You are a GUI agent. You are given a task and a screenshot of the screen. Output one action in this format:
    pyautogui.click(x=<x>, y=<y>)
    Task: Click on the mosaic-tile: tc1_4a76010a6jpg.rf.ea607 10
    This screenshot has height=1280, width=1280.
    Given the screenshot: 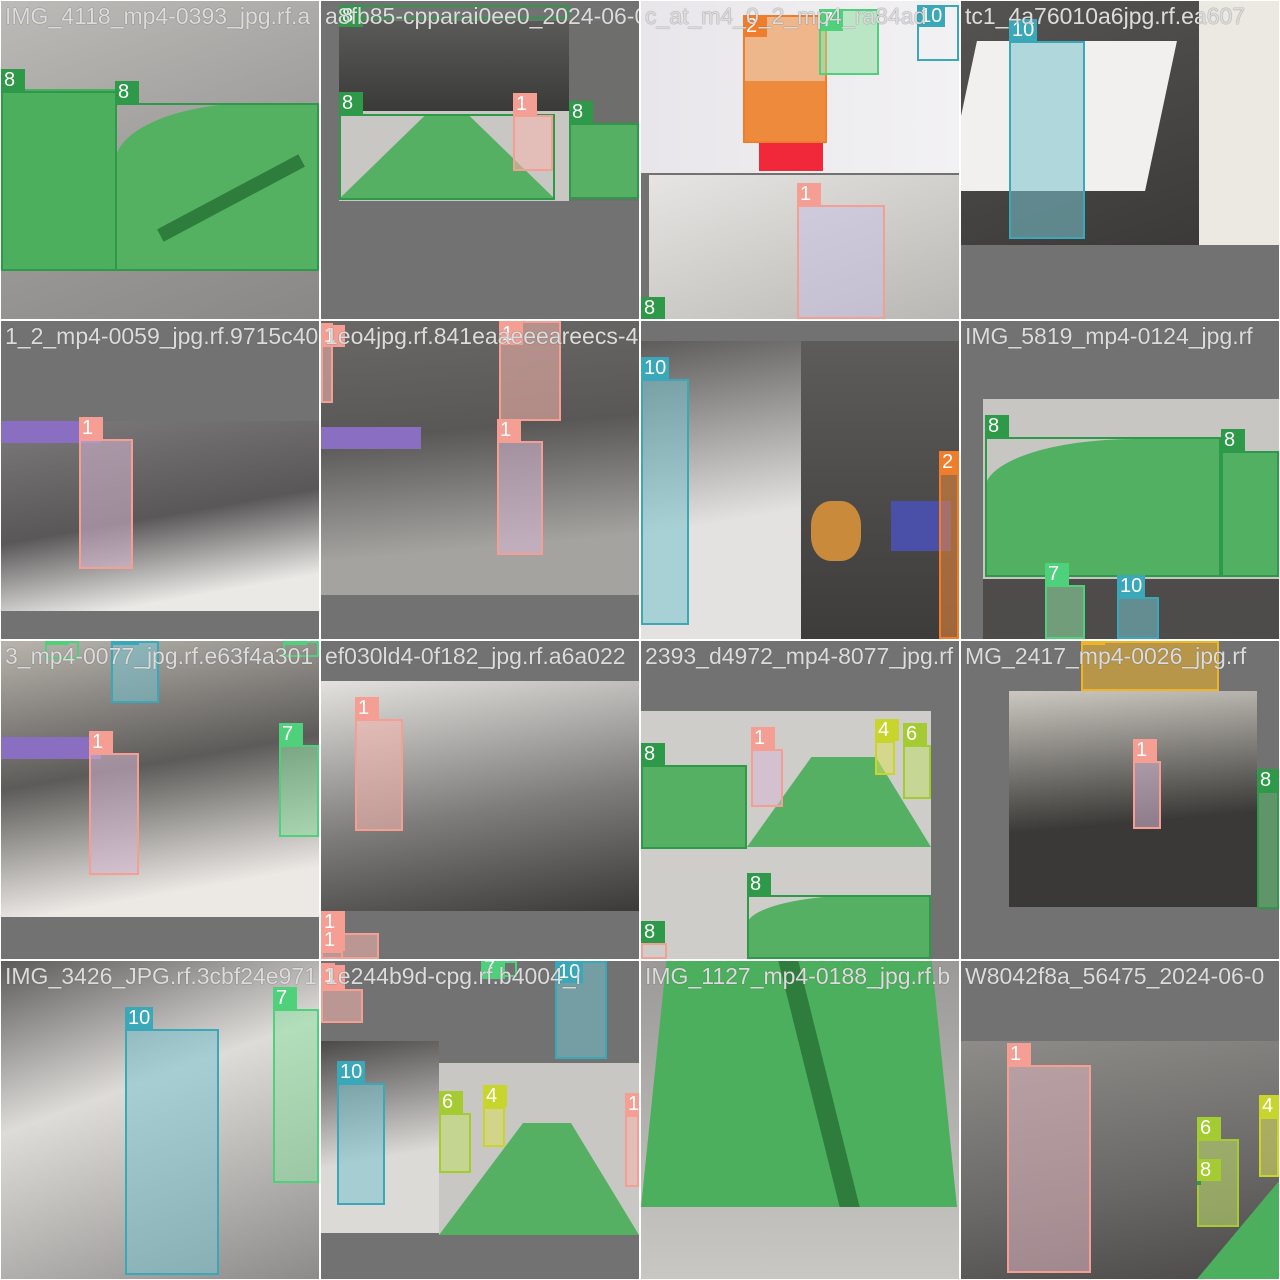 What is the action you would take?
    pyautogui.click(x=1120, y=160)
    